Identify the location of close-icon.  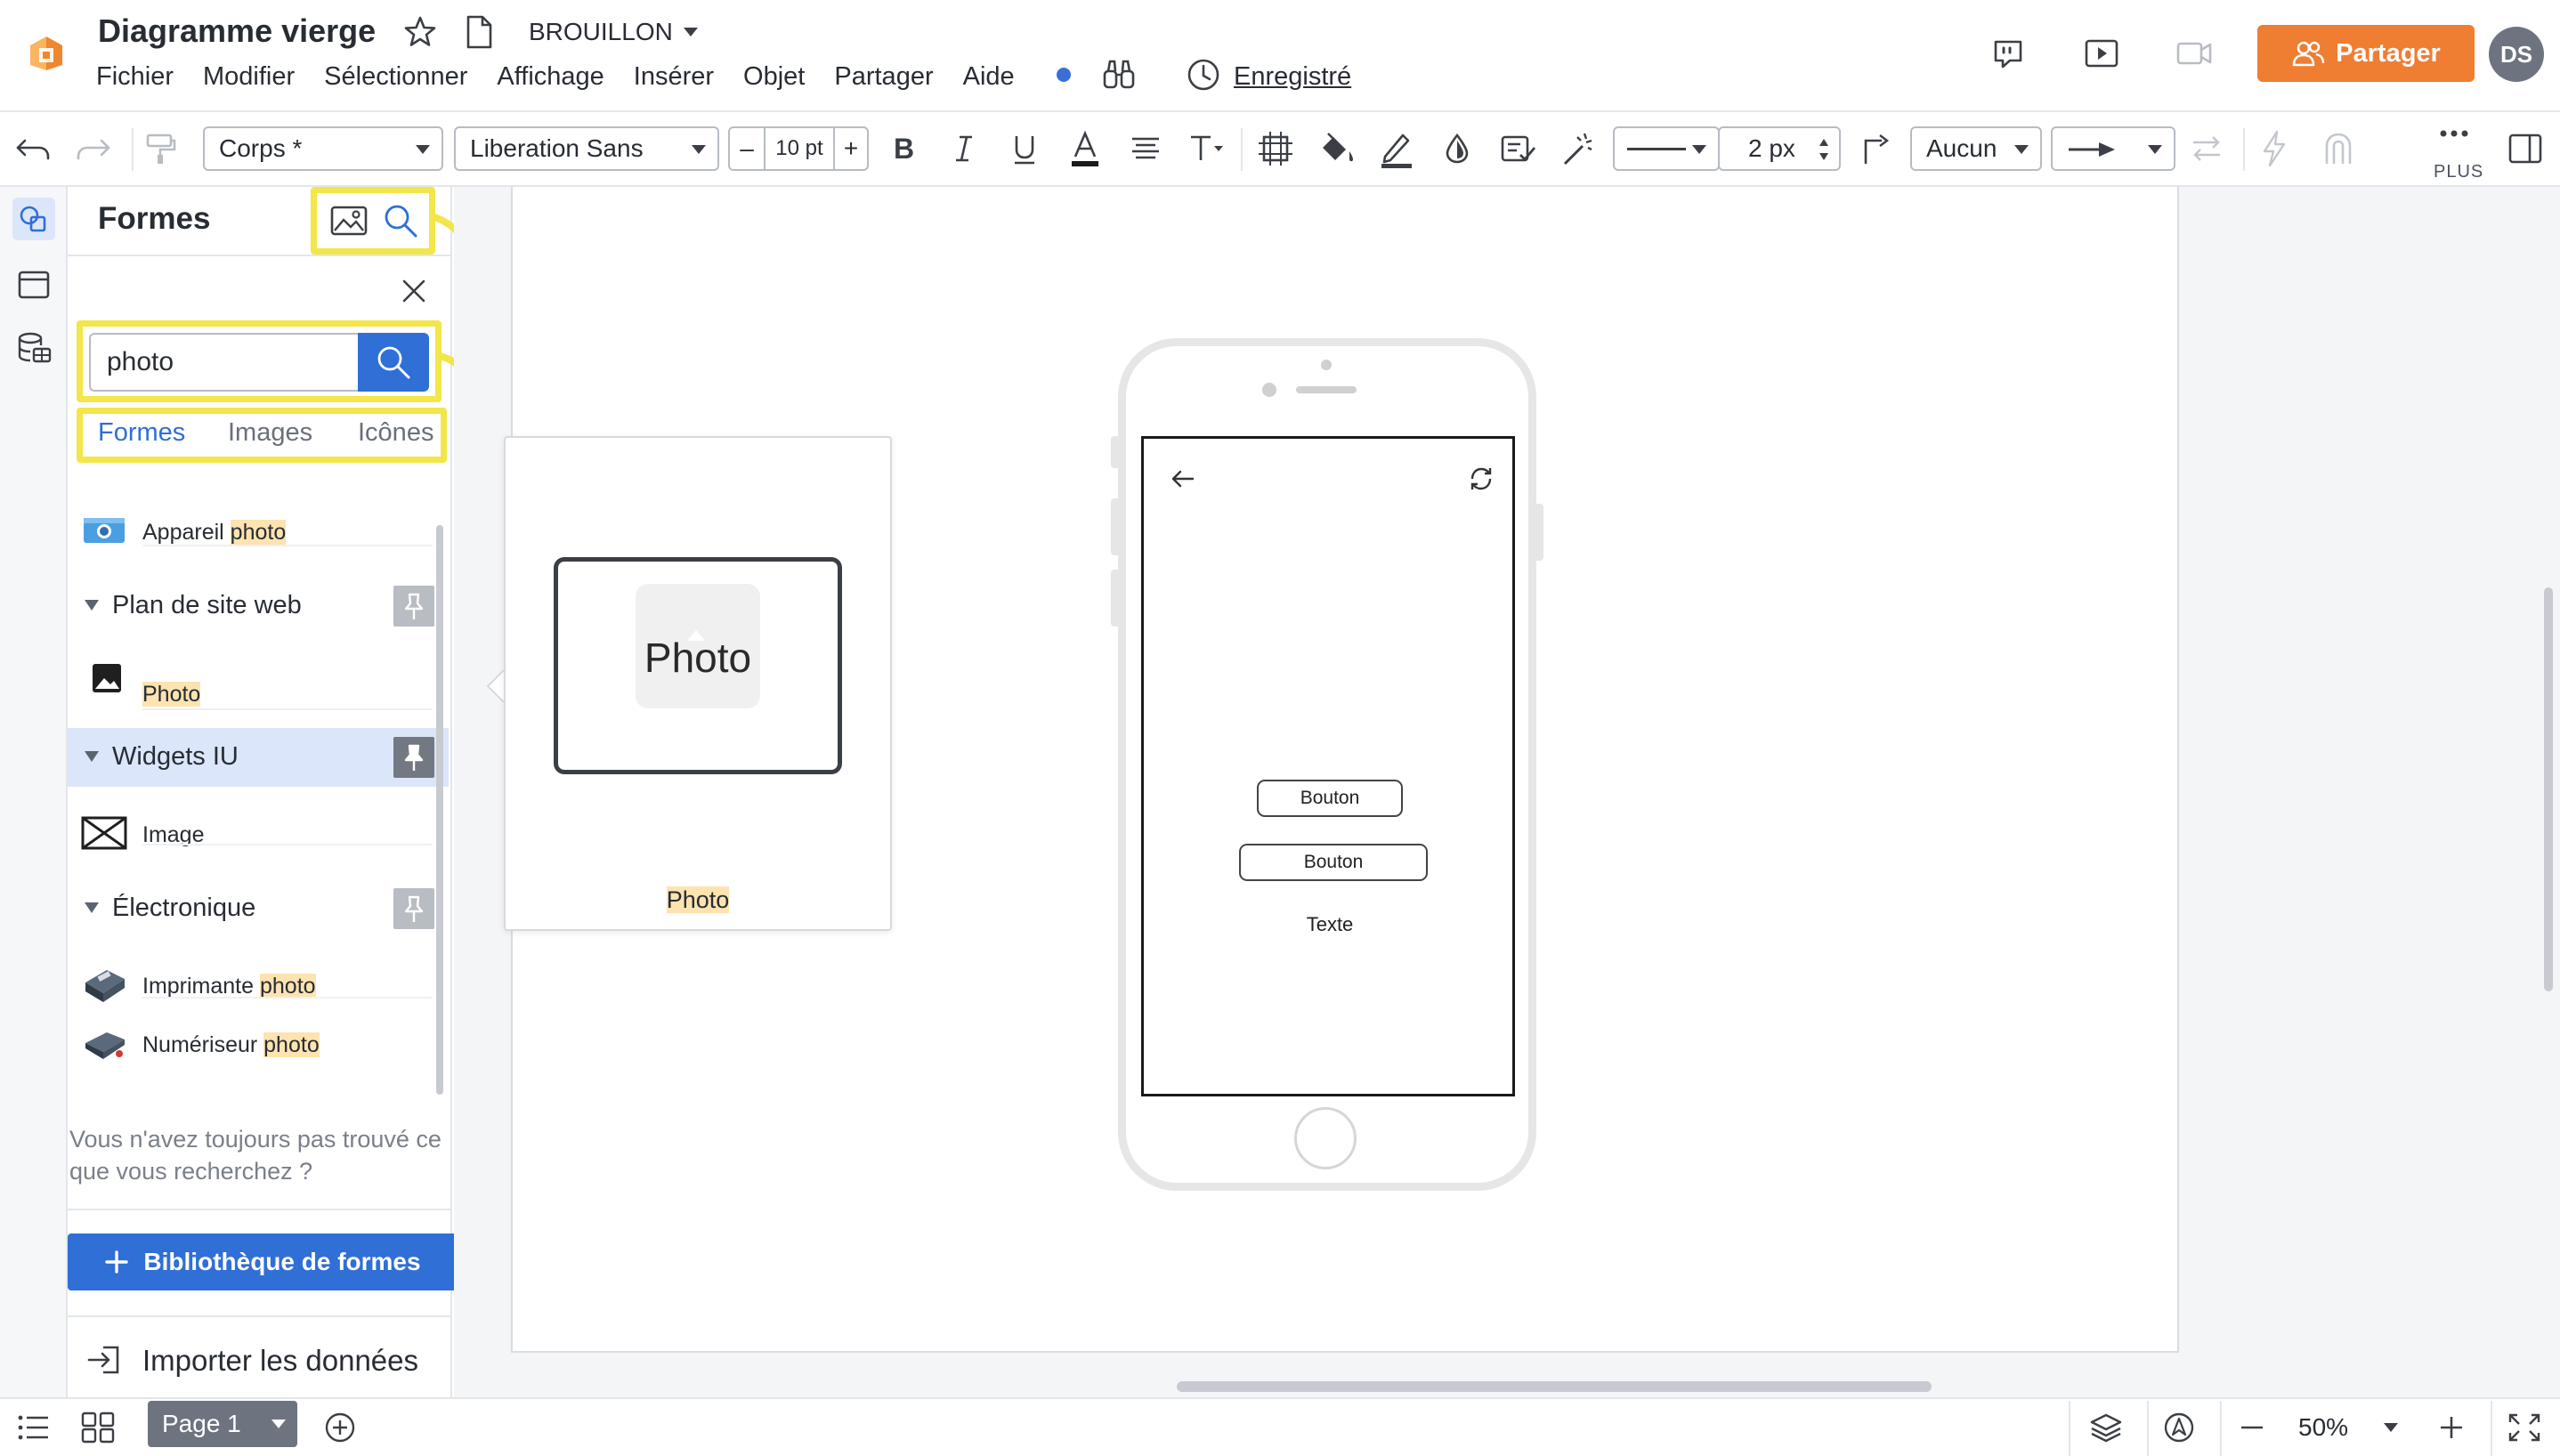
(414, 291).